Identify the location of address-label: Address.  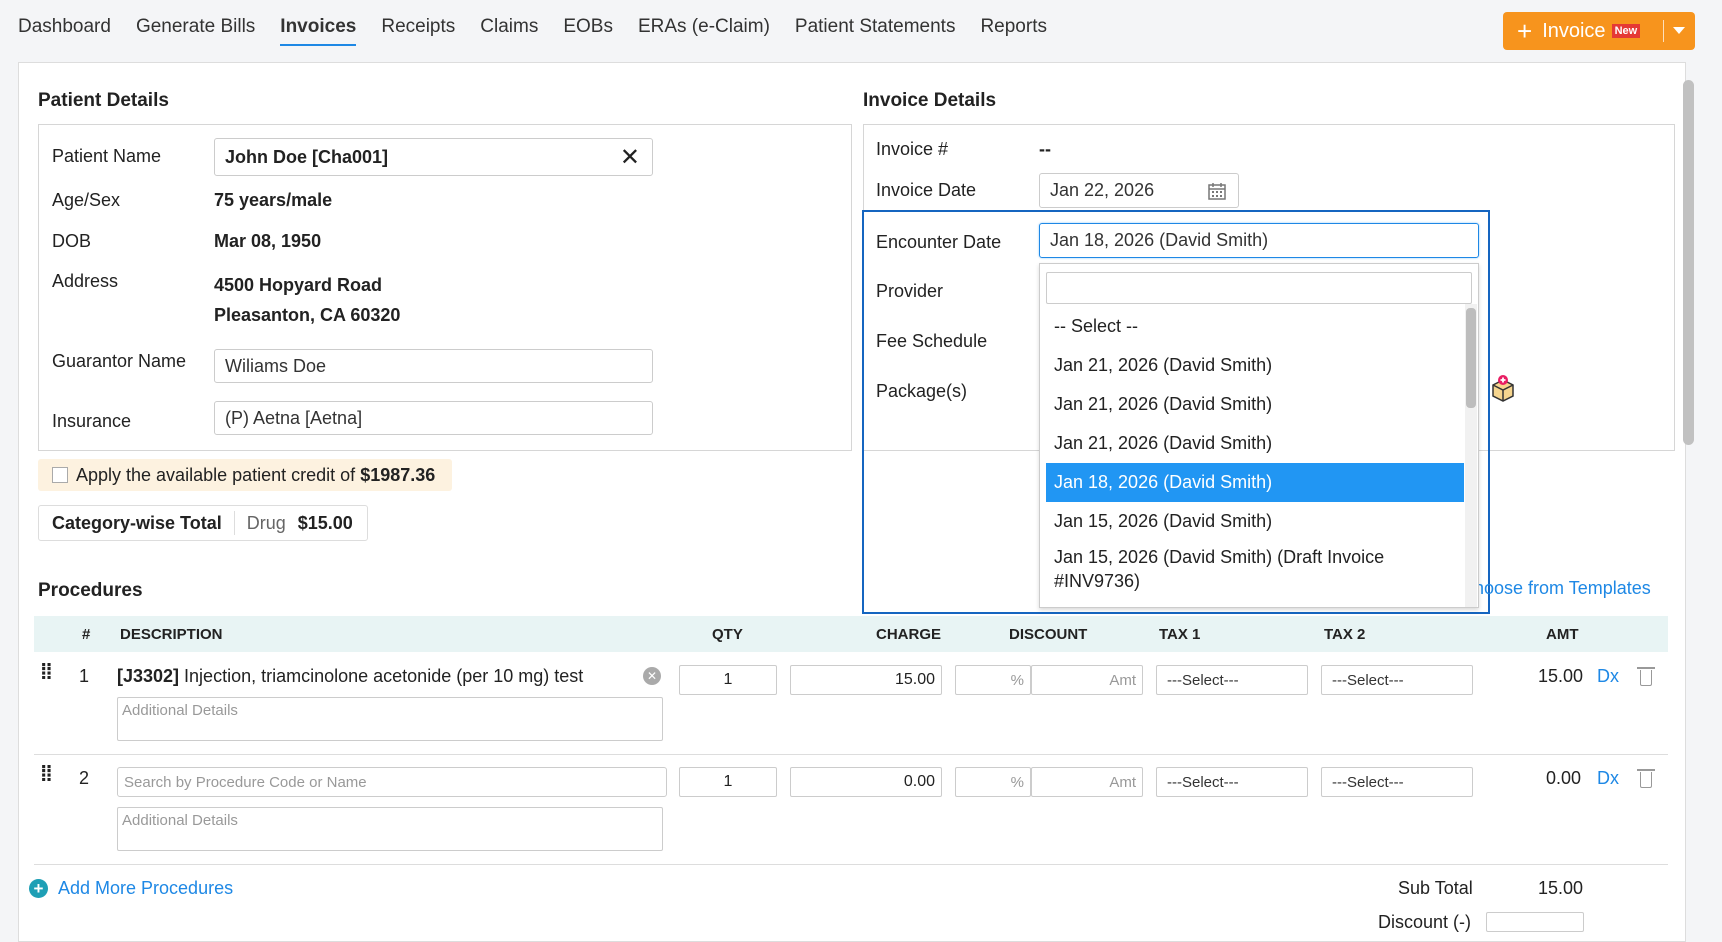
(85, 281).